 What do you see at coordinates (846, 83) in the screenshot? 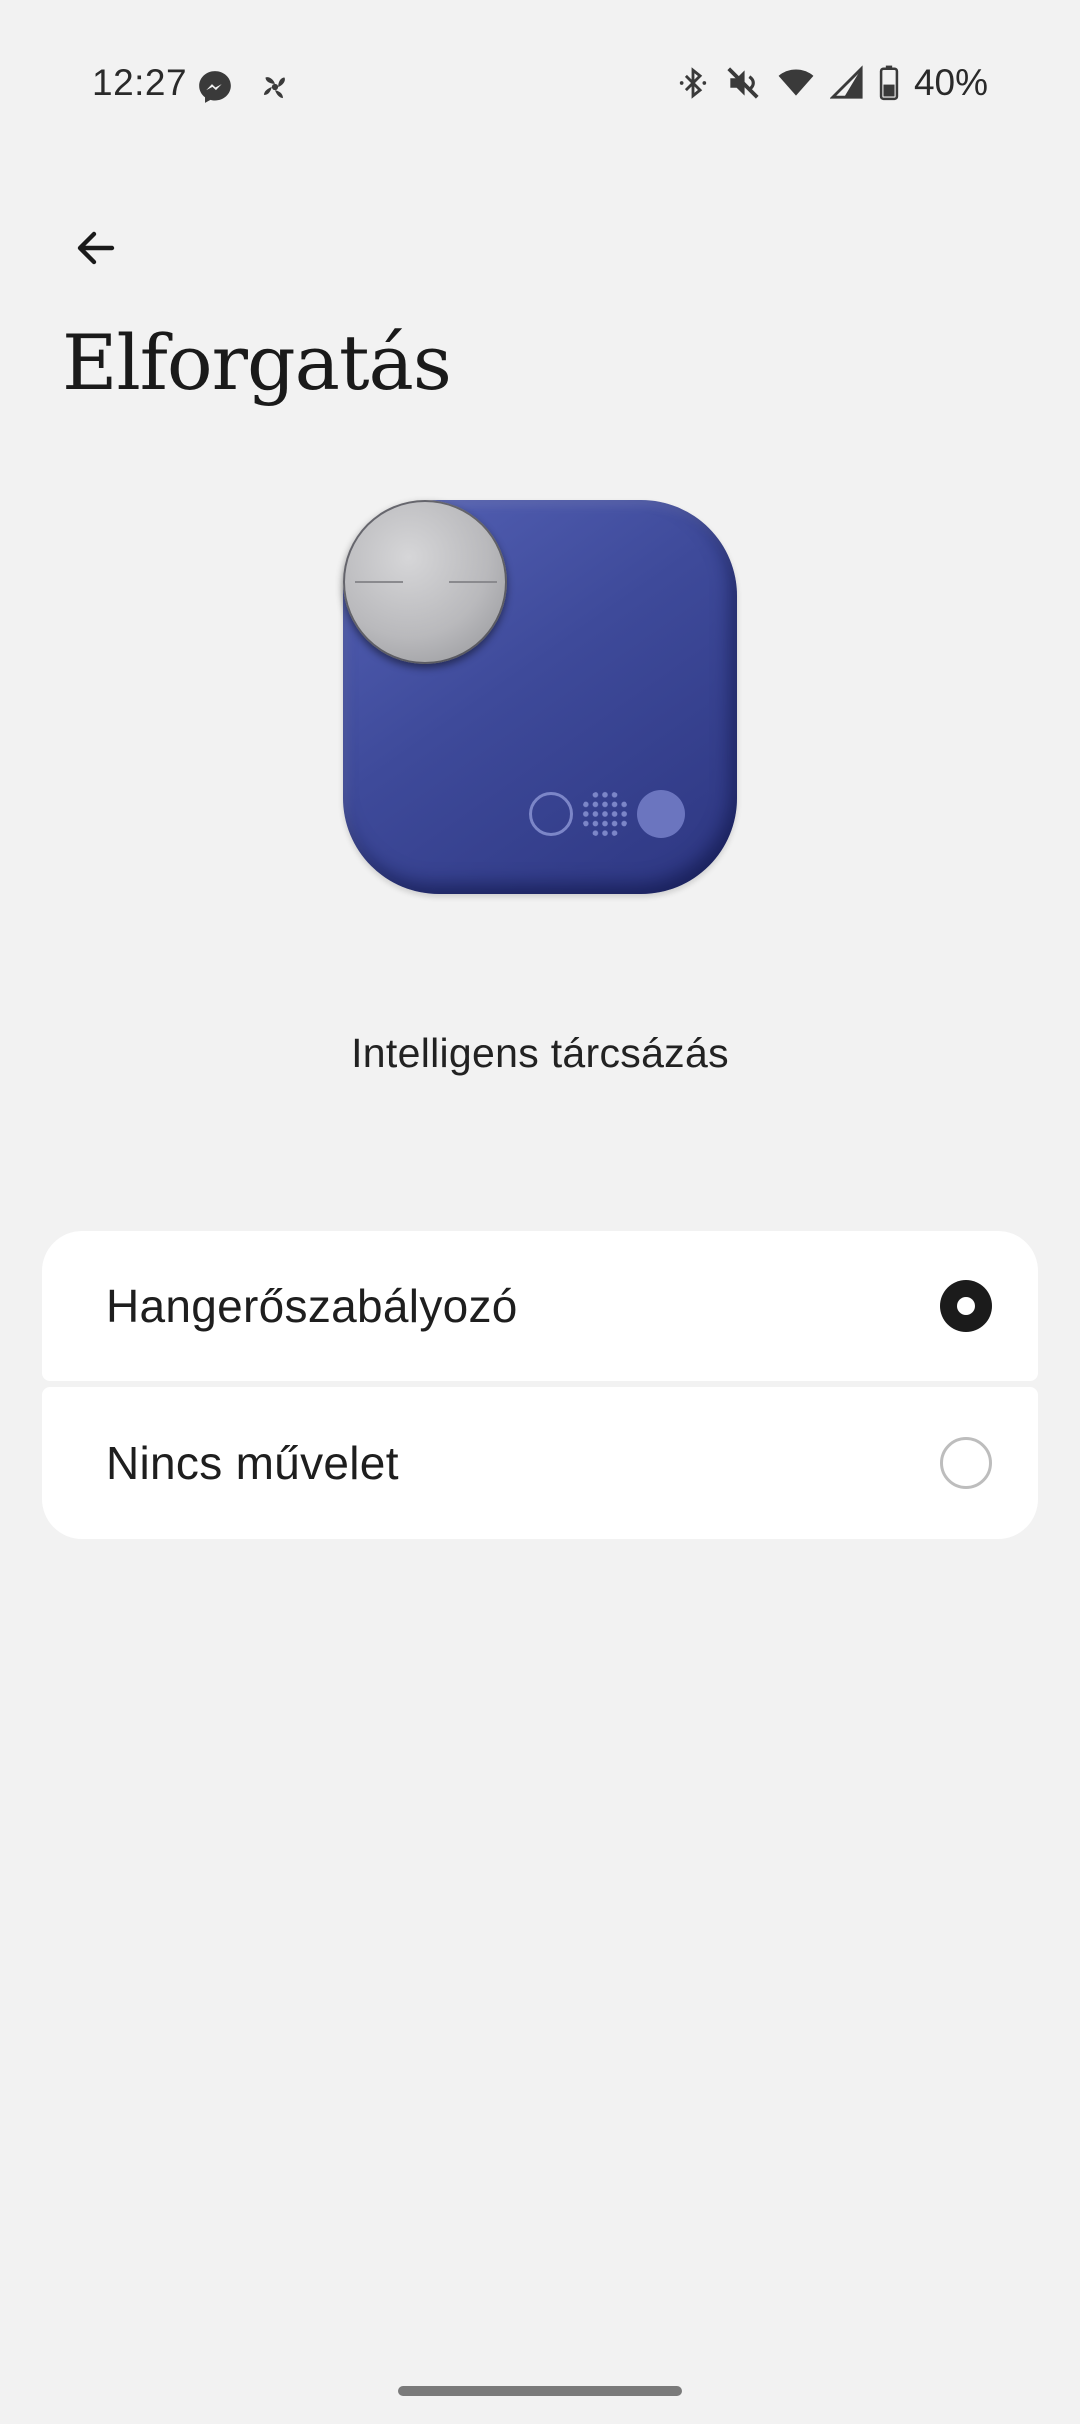
I see `cell-signal-icon` at bounding box center [846, 83].